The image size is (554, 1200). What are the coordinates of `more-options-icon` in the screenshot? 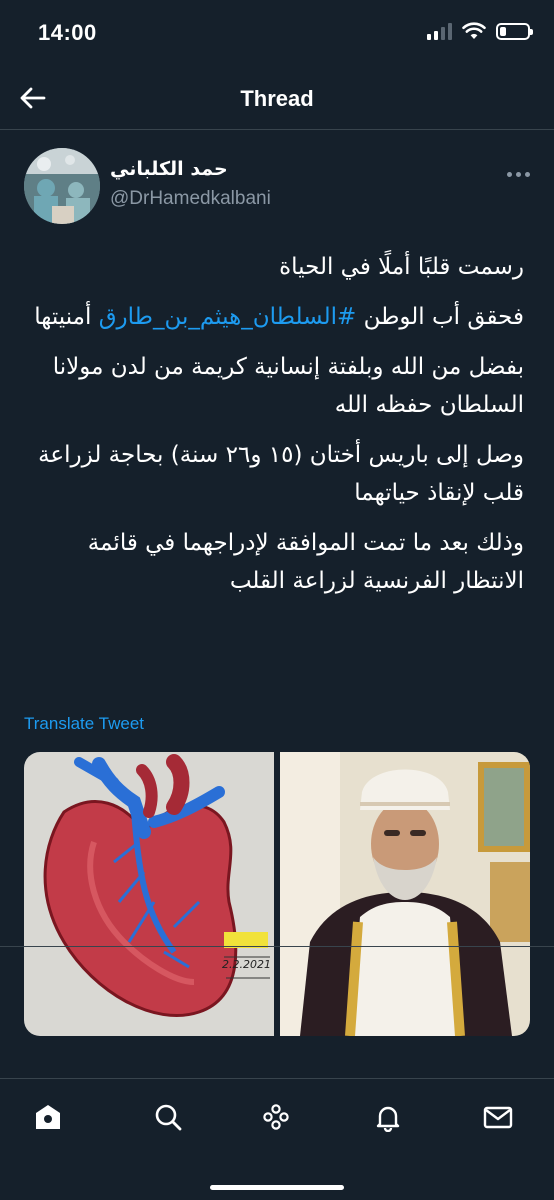 It's located at (518, 174).